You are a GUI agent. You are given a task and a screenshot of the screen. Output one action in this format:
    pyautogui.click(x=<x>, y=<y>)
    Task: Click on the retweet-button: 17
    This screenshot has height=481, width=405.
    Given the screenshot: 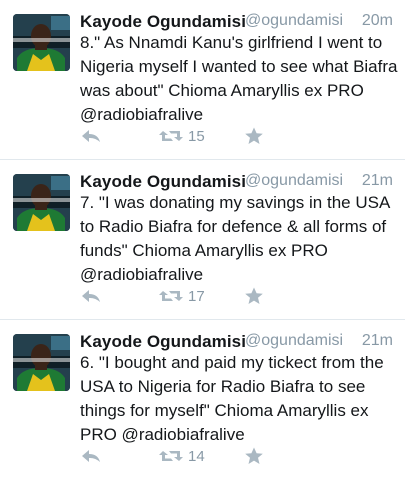 What is the action you would take?
    pyautogui.click(x=181, y=296)
    